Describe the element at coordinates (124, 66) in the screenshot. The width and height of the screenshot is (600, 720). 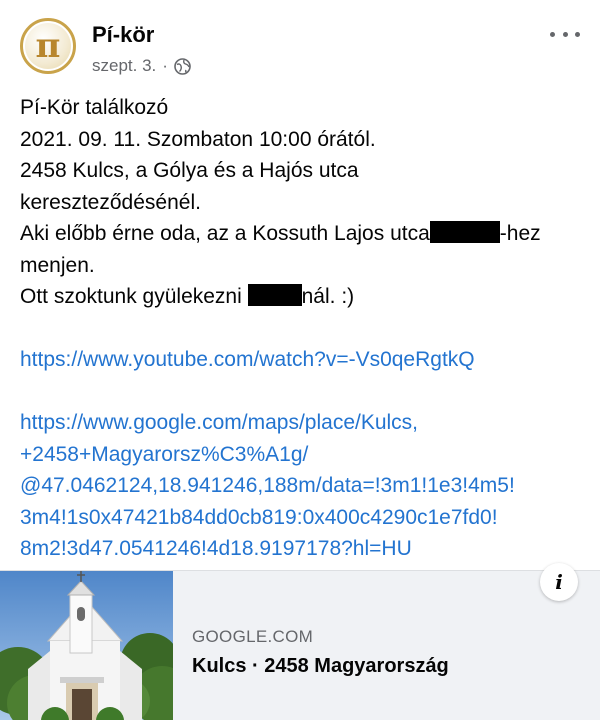
I see `post-date: szept. 3.` at that location.